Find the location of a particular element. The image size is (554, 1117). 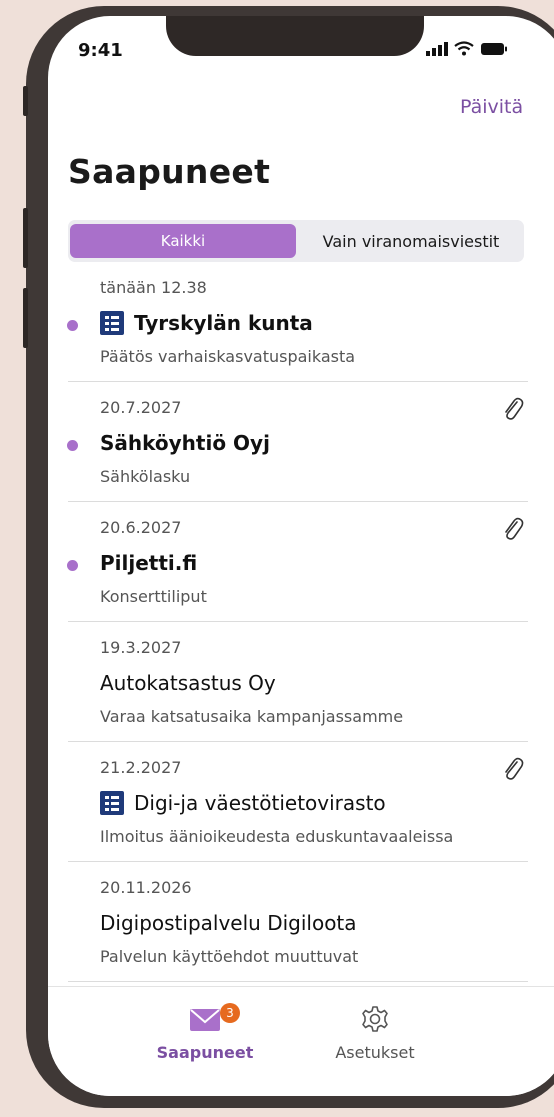

message-sender: Piljetti.fi is located at coordinates (148, 563).